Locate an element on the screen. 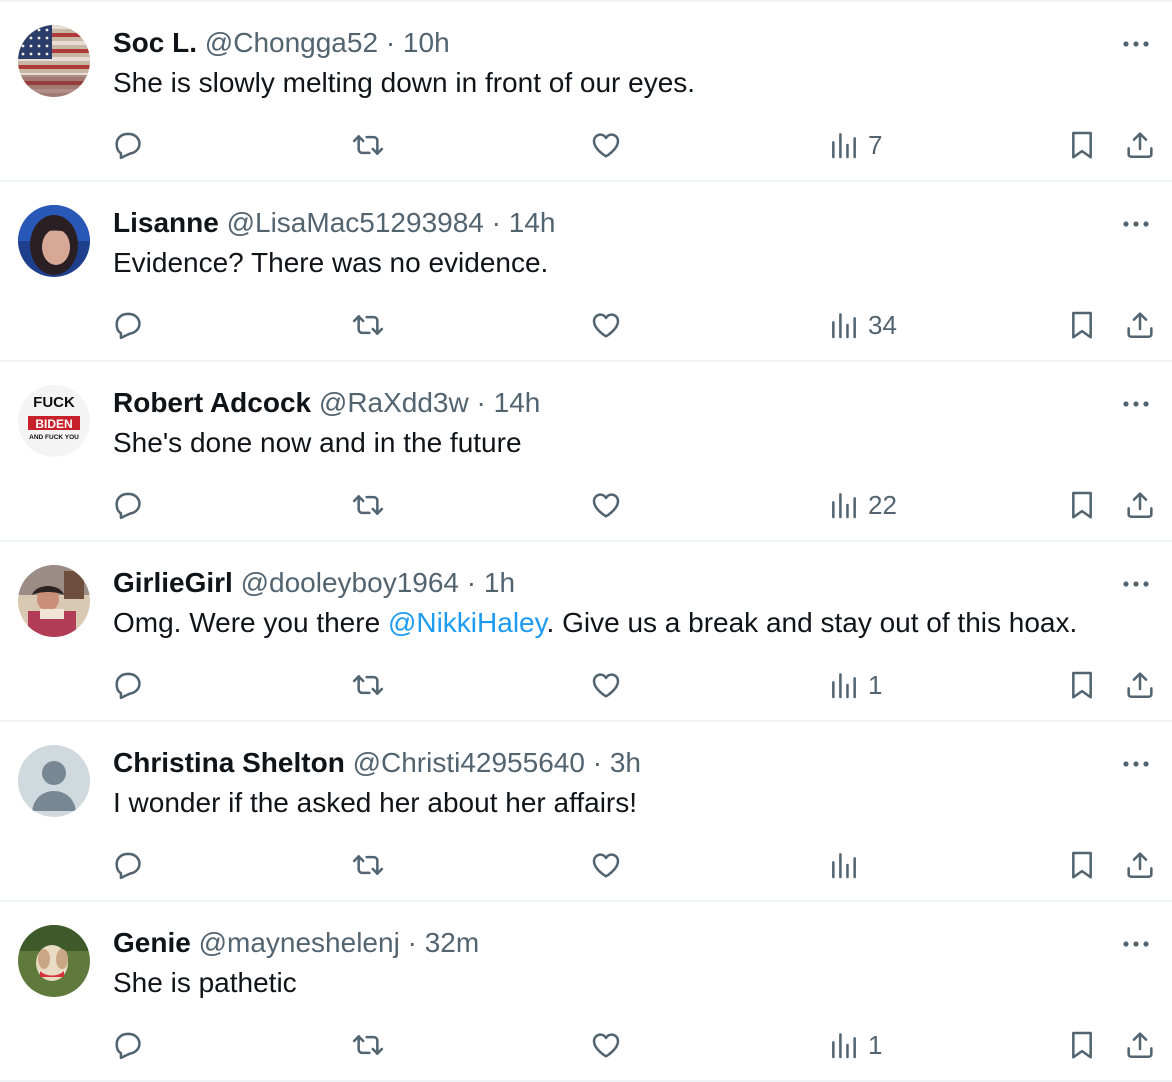 Image resolution: width=1172 pixels, height=1082 pixels. views-count: 22 is located at coordinates (882, 504).